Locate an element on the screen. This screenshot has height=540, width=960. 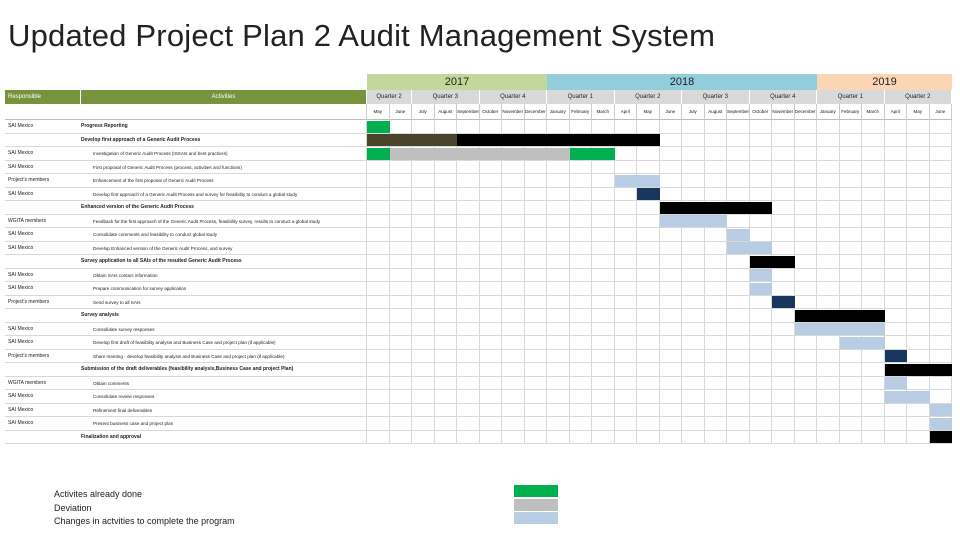
task-row: Project's members Send survey to all SAIs is located at coordinates (478, 302).